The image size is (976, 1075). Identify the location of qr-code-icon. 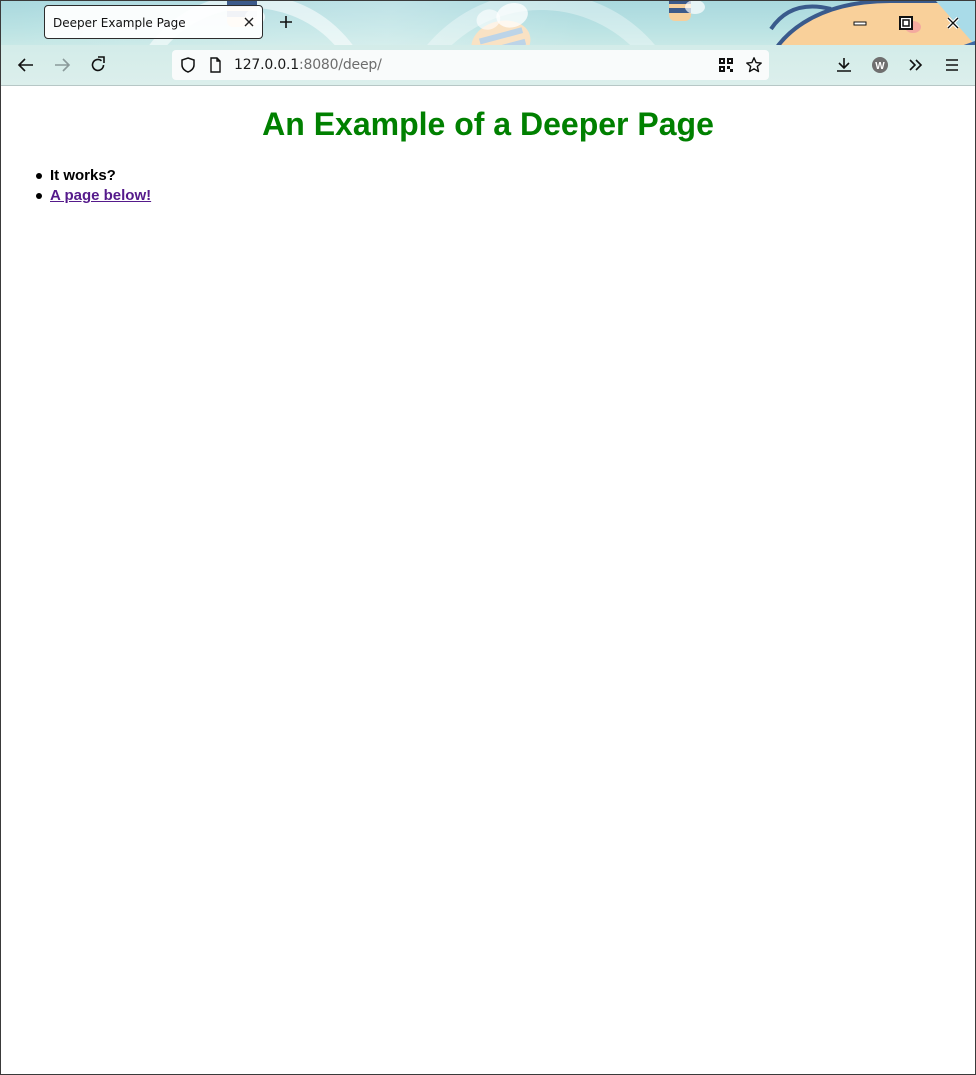
(726, 65).